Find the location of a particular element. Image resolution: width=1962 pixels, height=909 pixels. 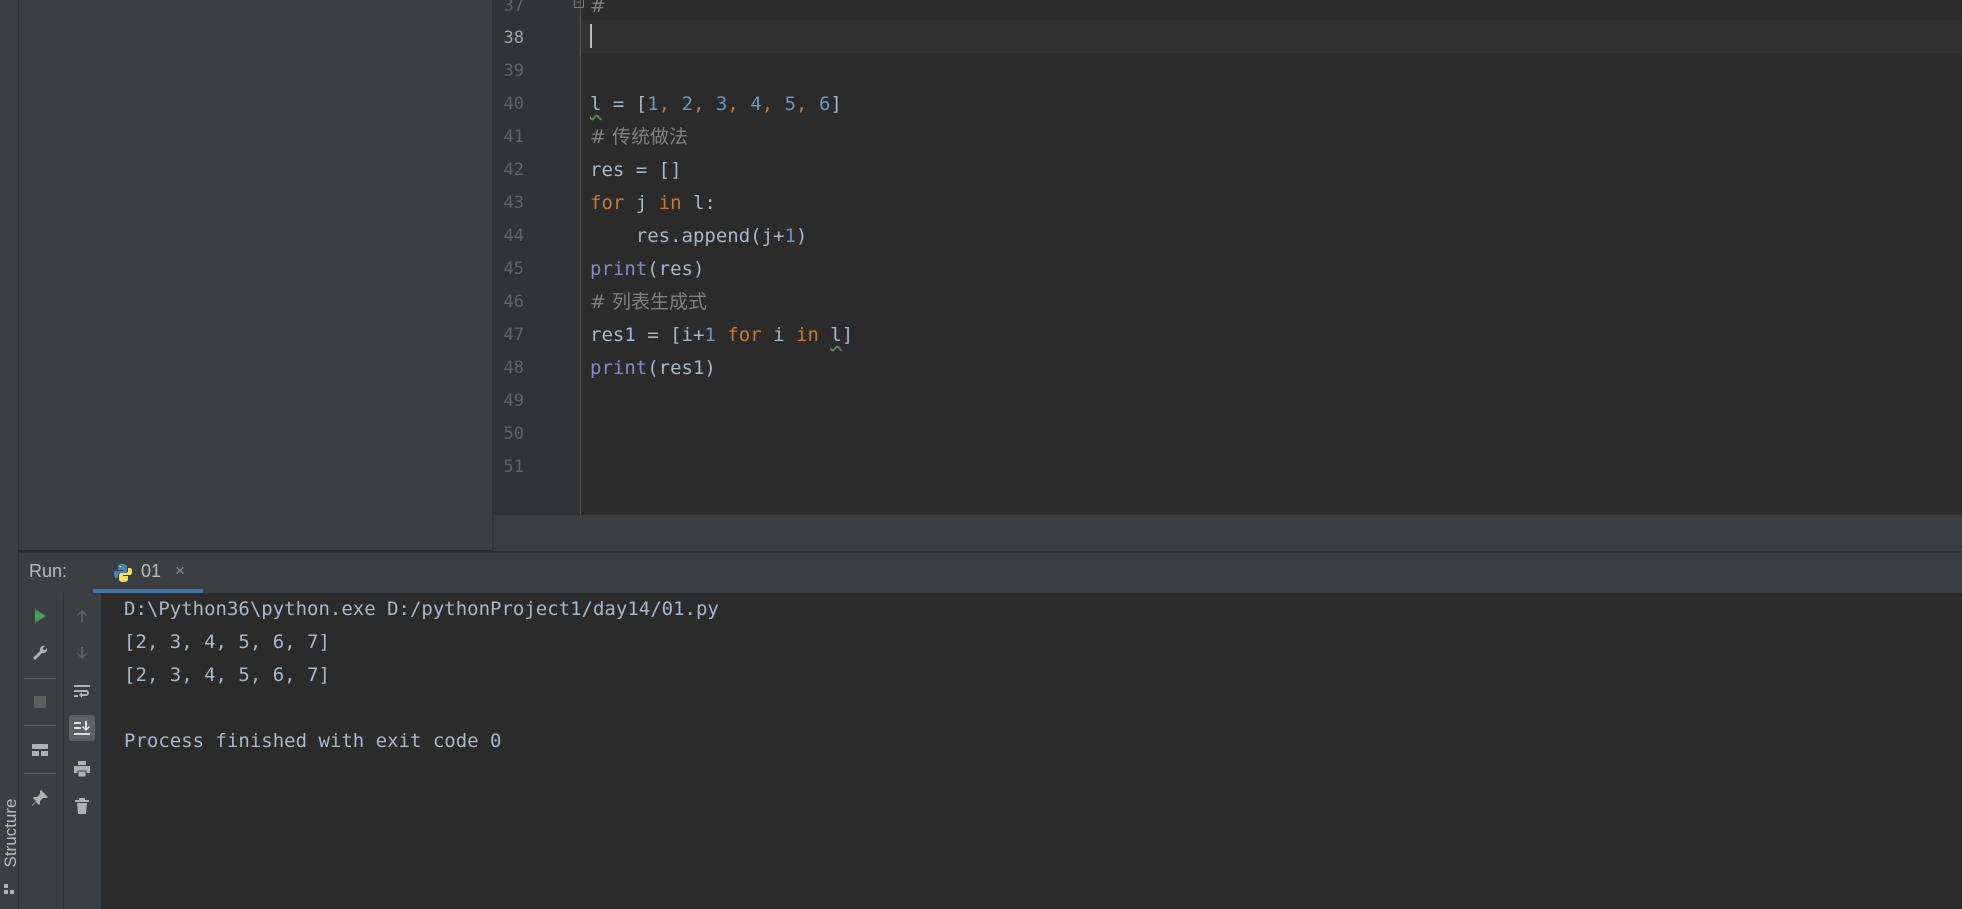

line-number: 46 is located at coordinates (513, 302).